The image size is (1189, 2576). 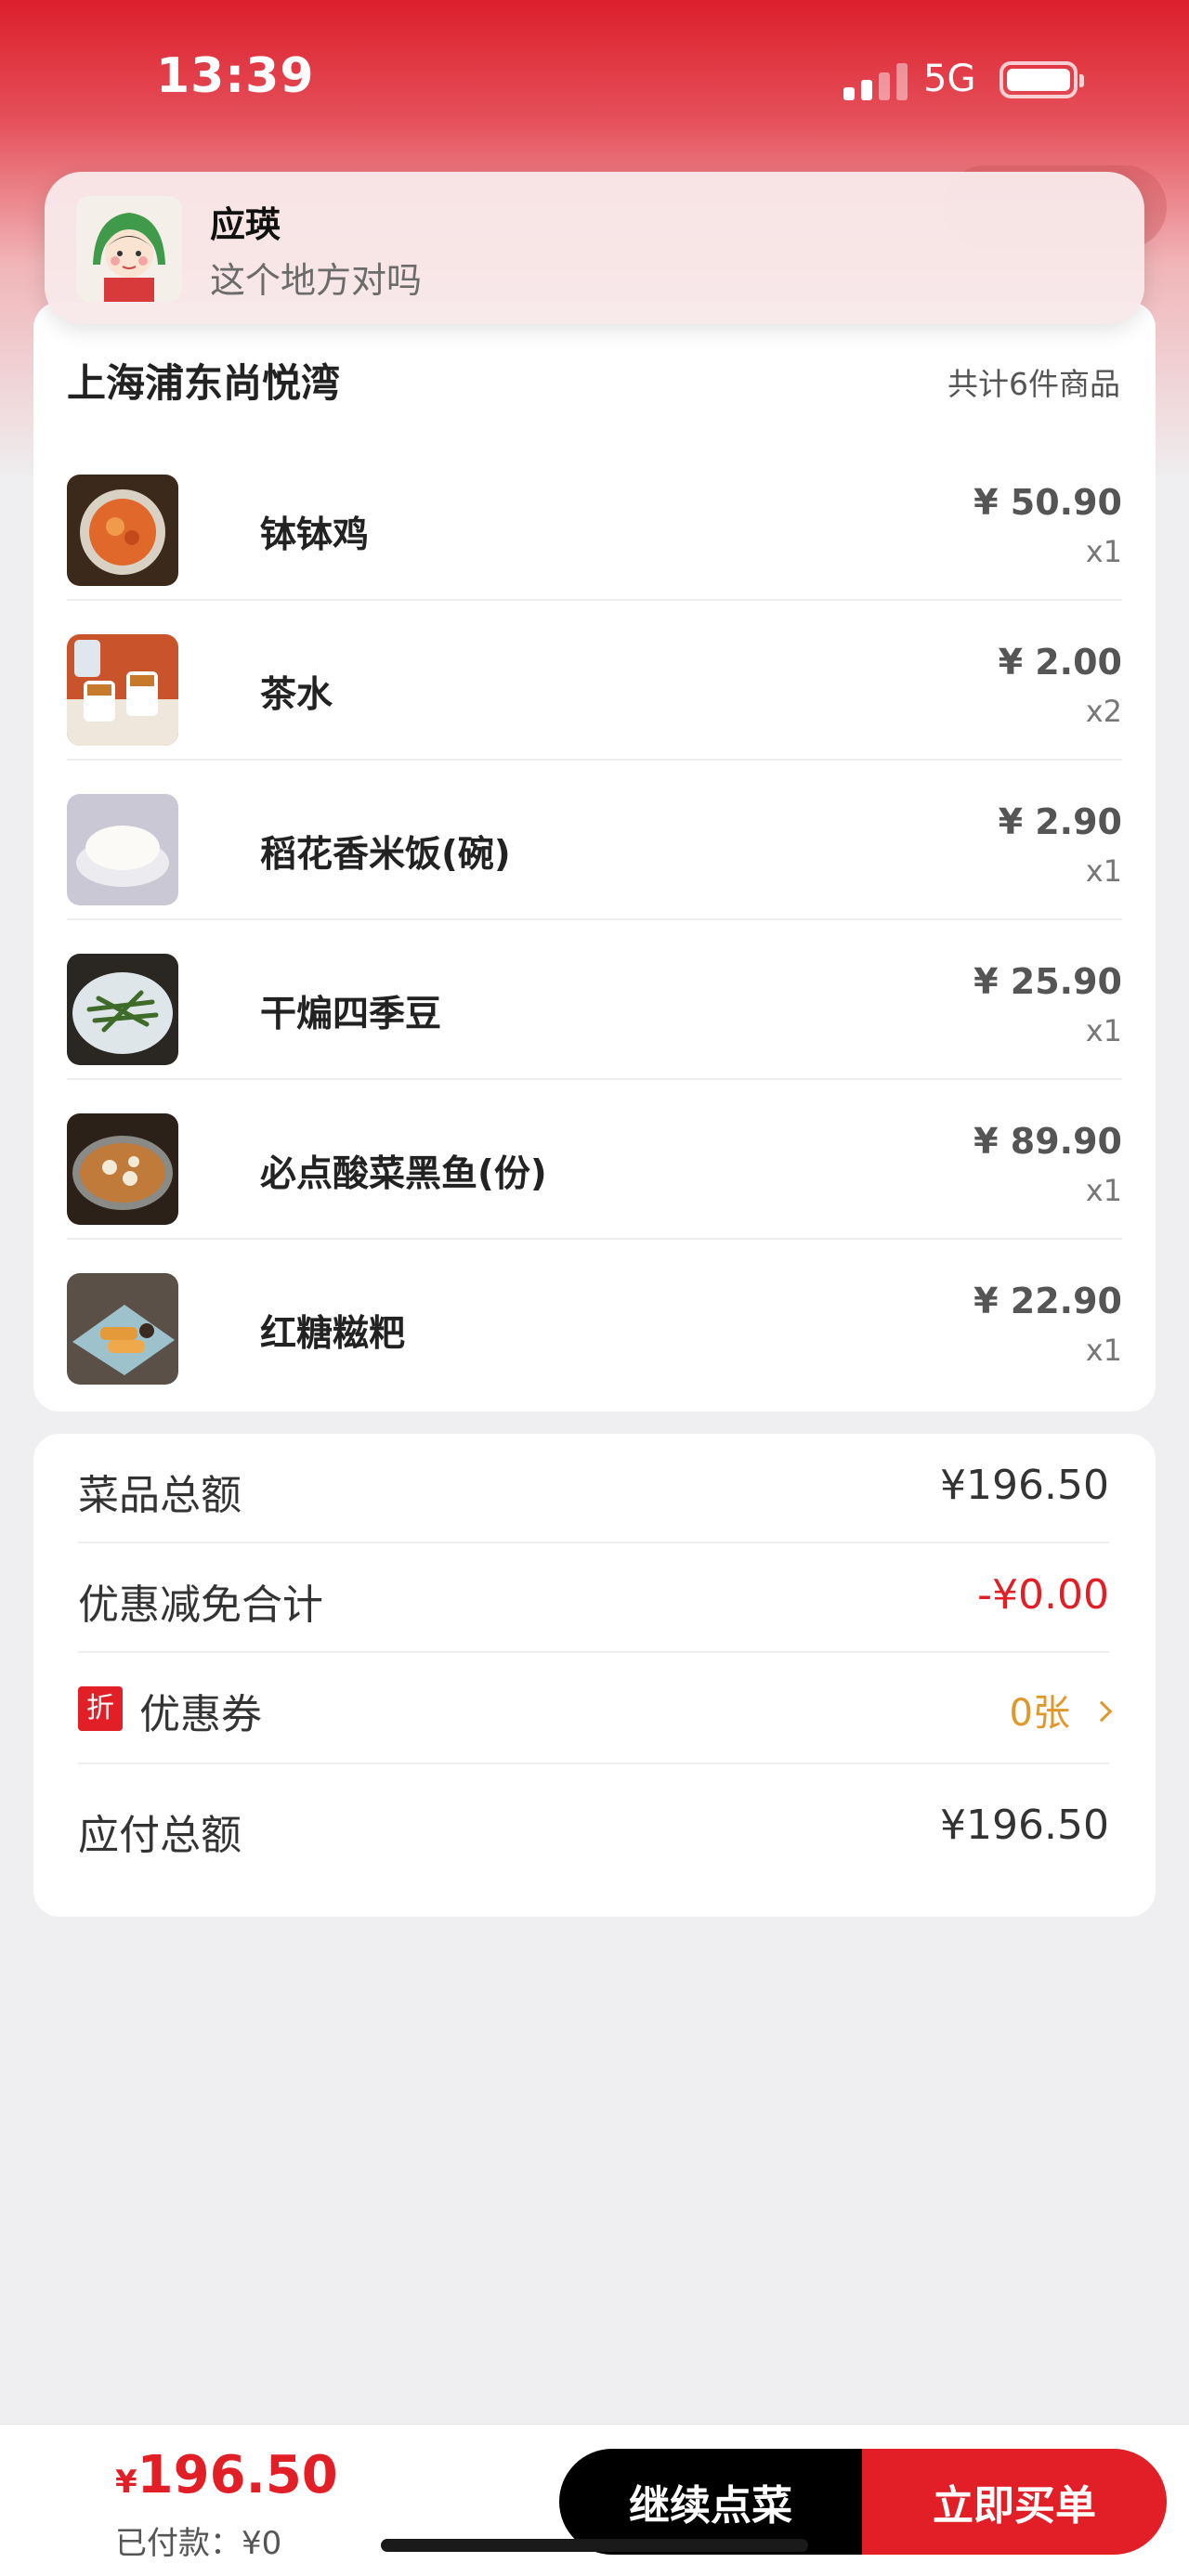 What do you see at coordinates (296, 695) in the screenshot?
I see `item-name: 茶水` at bounding box center [296, 695].